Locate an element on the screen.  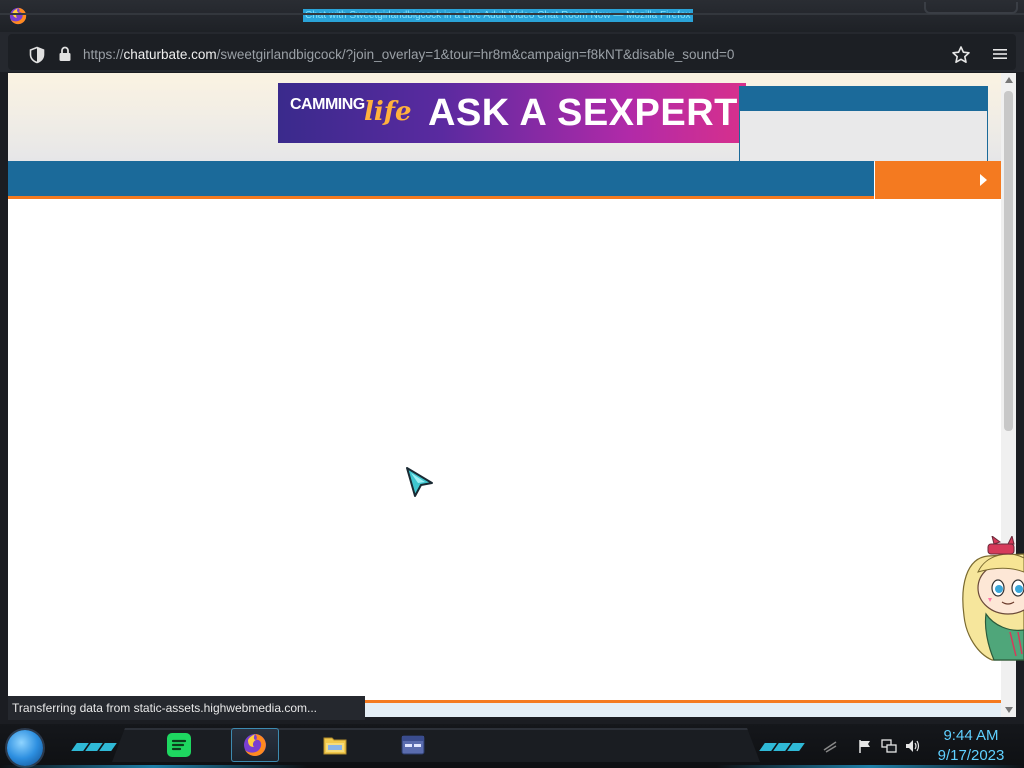
nav-strip-underline is located at coordinates (441, 197).